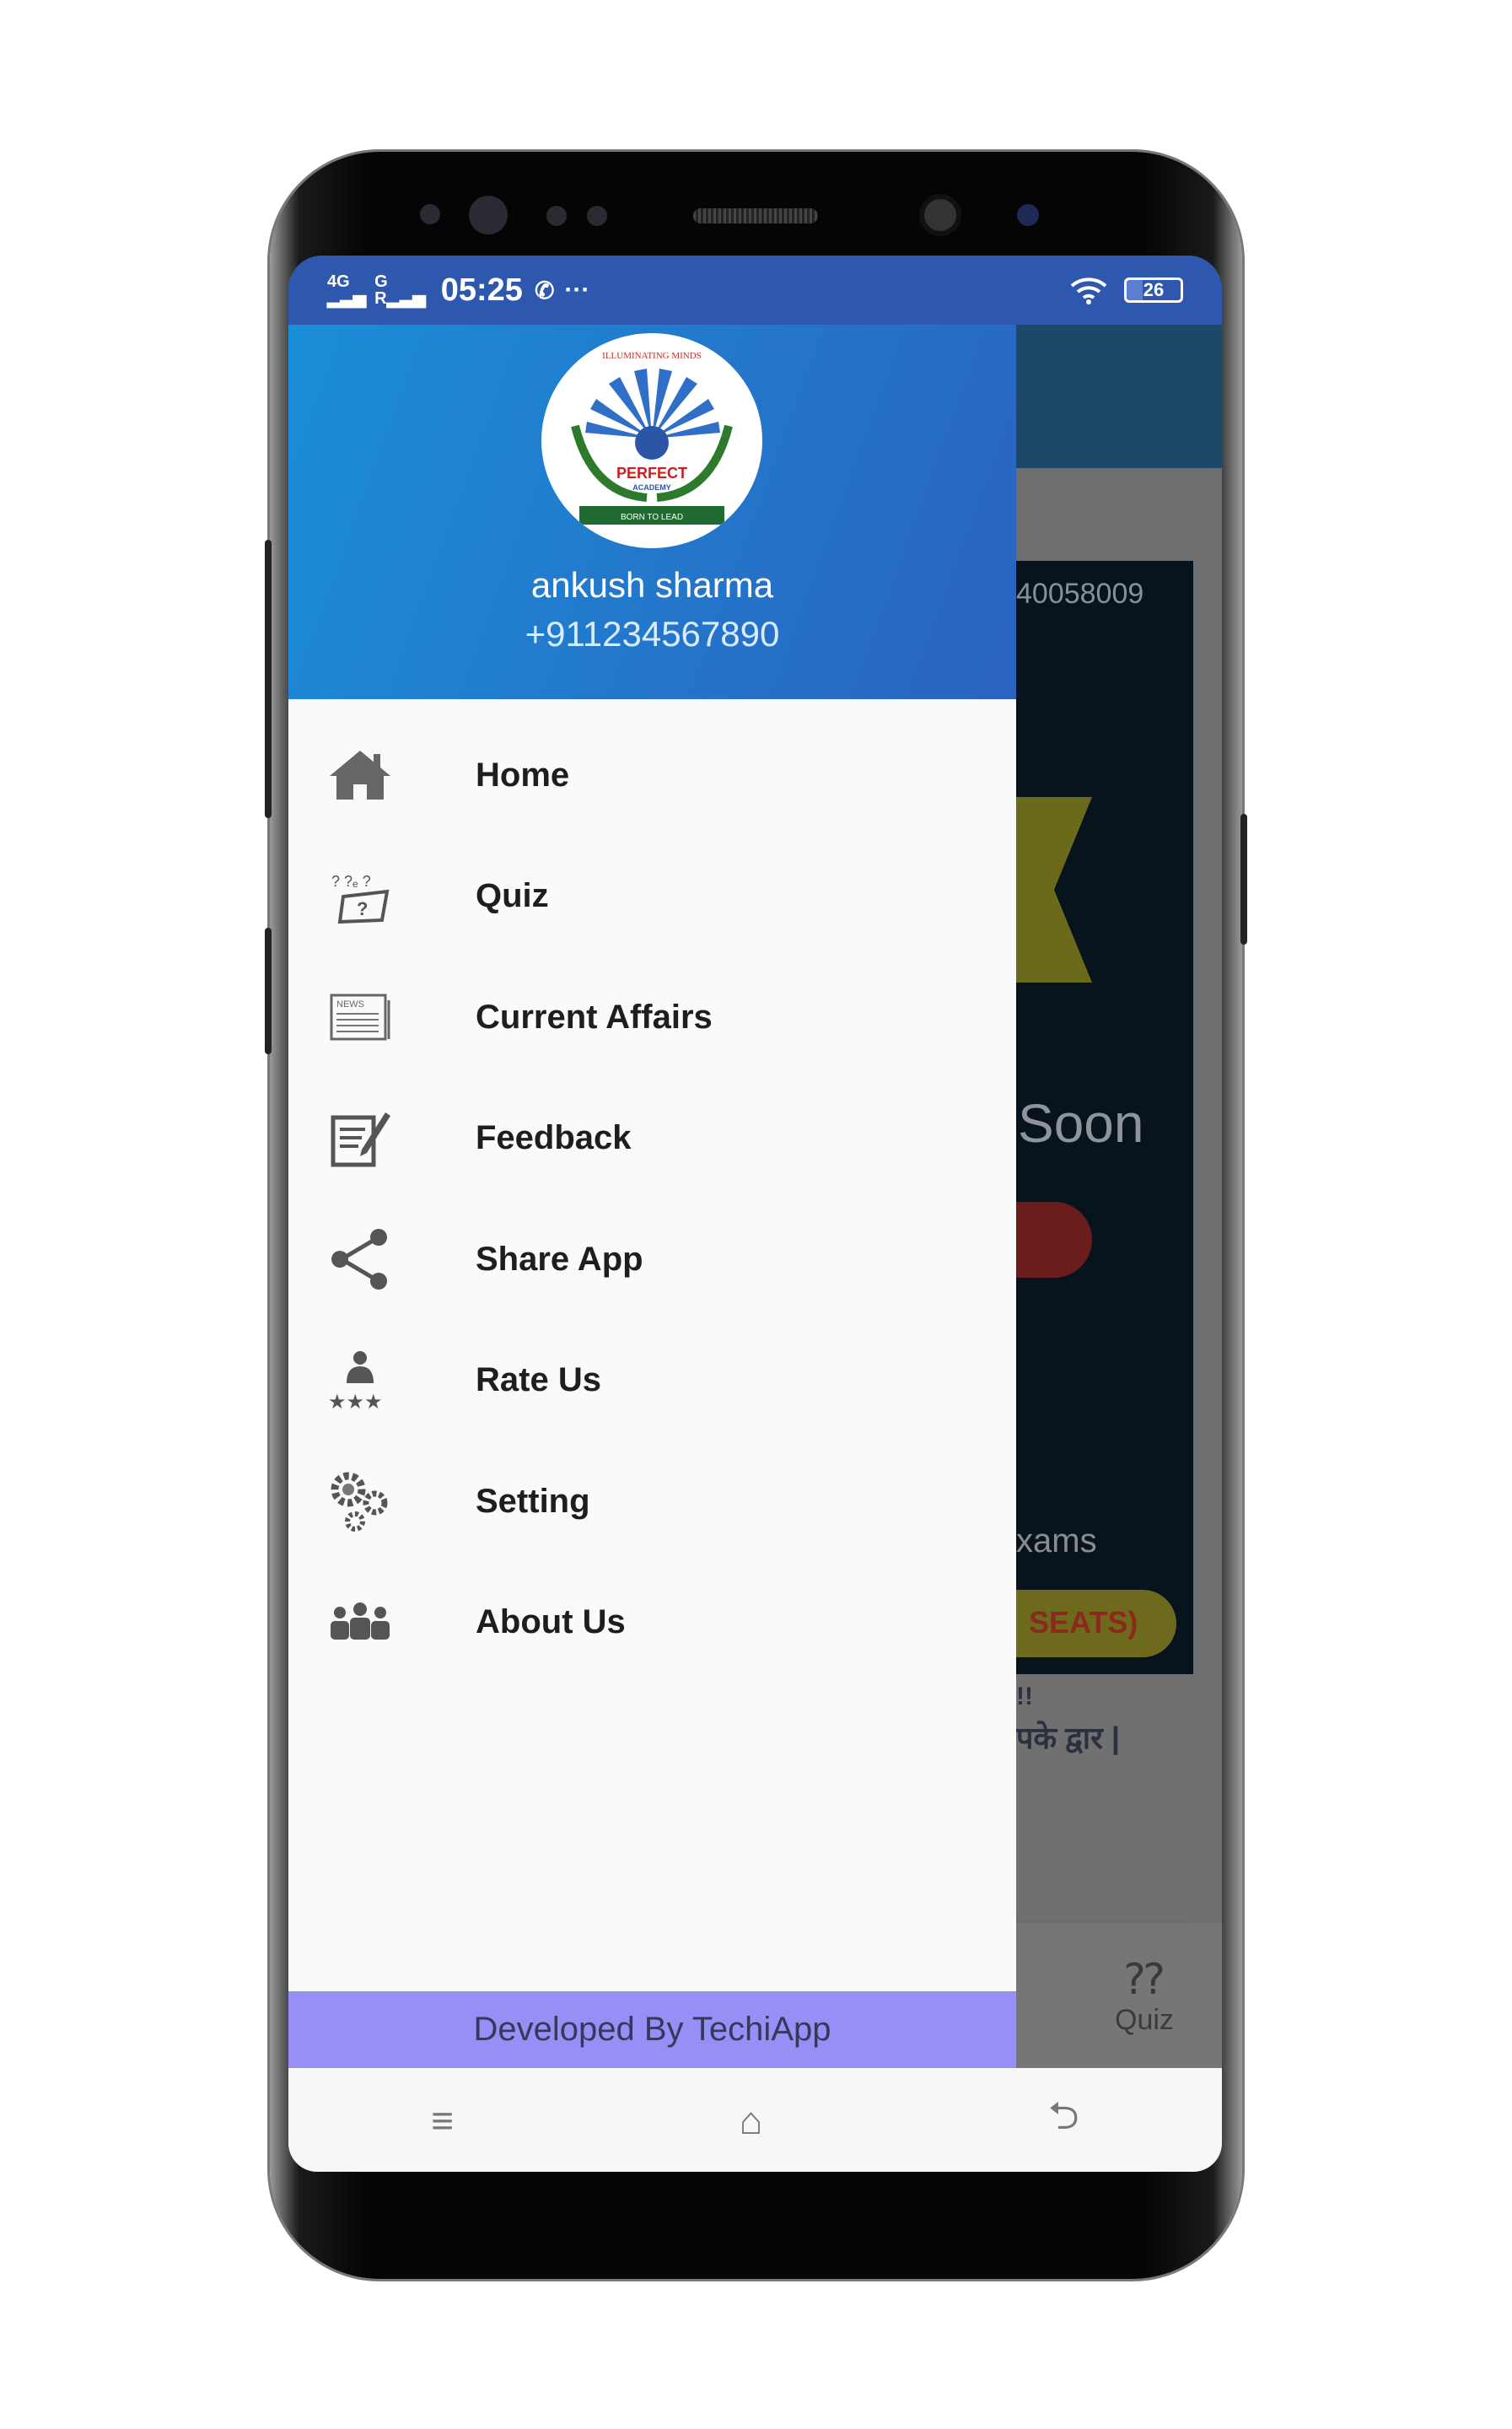  Describe the element at coordinates (551, 1621) in the screenshot. I see `menu-item-label: About Us` at that location.